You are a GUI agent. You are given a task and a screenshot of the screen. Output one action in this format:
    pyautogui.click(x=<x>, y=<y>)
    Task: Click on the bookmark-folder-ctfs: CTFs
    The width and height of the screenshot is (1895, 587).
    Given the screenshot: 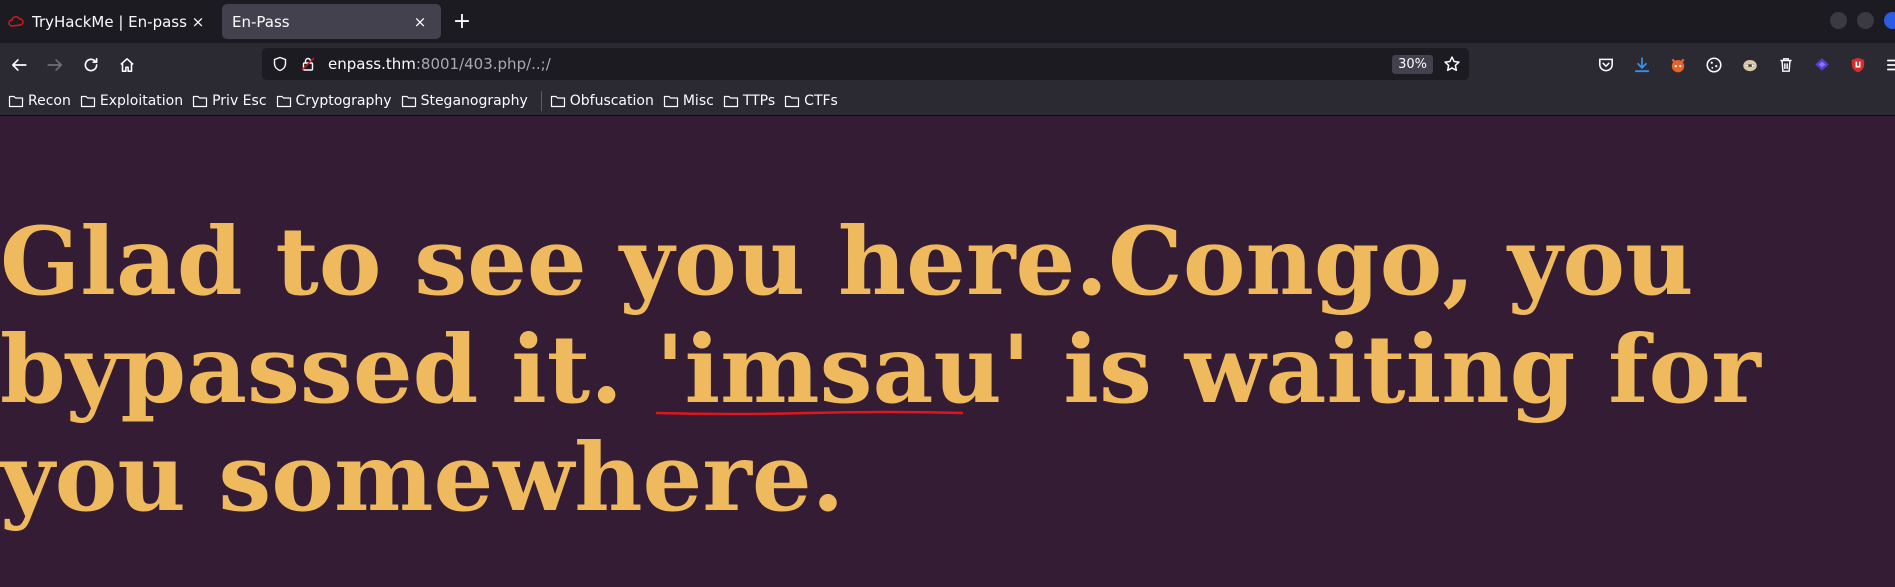 What is the action you would take?
    pyautogui.click(x=813, y=101)
    